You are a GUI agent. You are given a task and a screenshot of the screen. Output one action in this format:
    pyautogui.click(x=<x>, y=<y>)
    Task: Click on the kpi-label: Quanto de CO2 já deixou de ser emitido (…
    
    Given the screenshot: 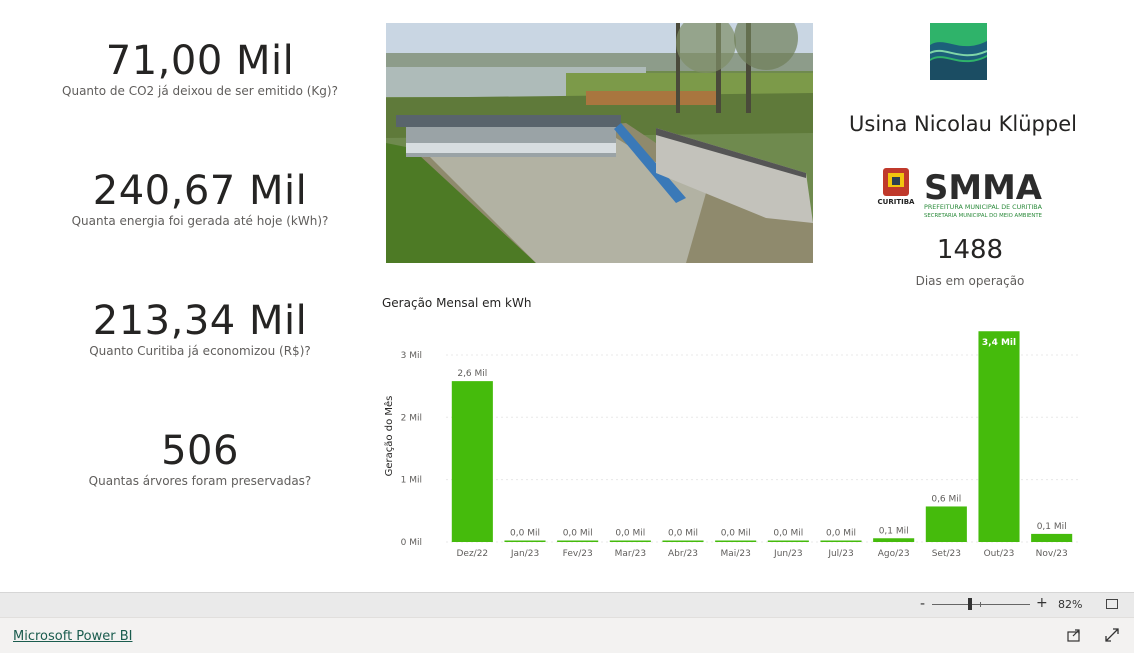 What is the action you would take?
    pyautogui.click(x=200, y=91)
    